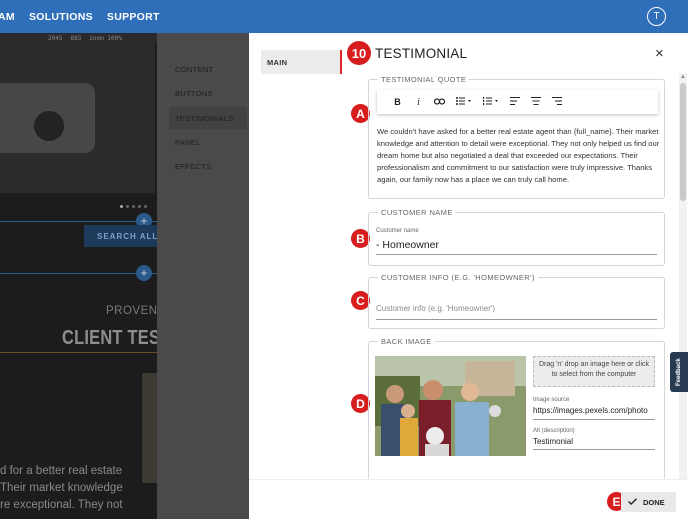 The width and height of the screenshot is (688, 519). Describe the element at coordinates (78, 352) in the screenshot. I see `selection-outline` at that location.